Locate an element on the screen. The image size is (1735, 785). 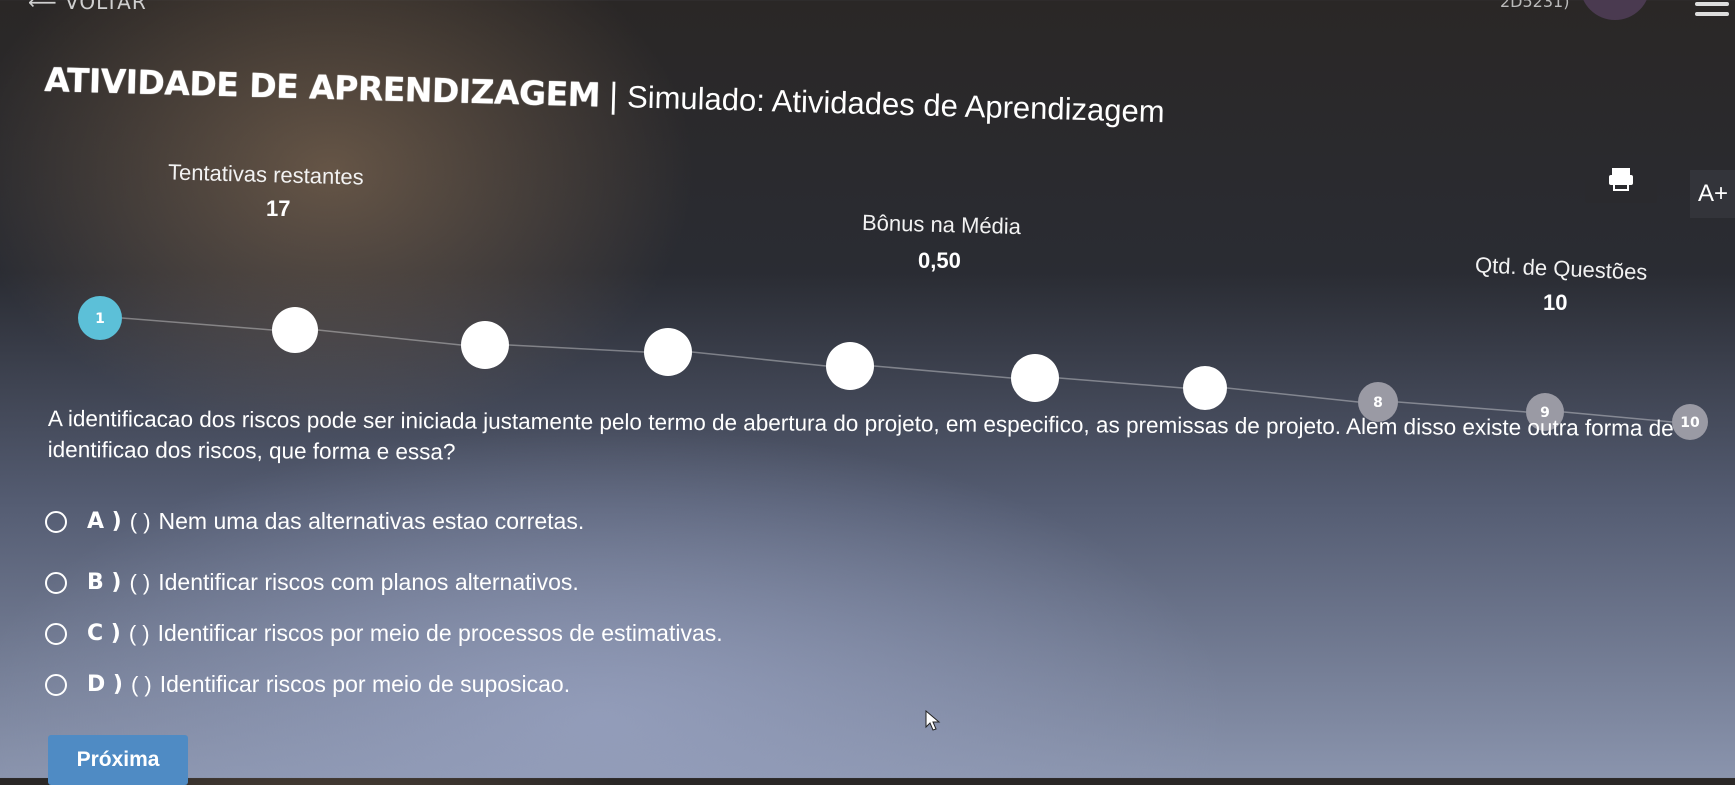
bonus-value: 0,50 is located at coordinates (939, 260).